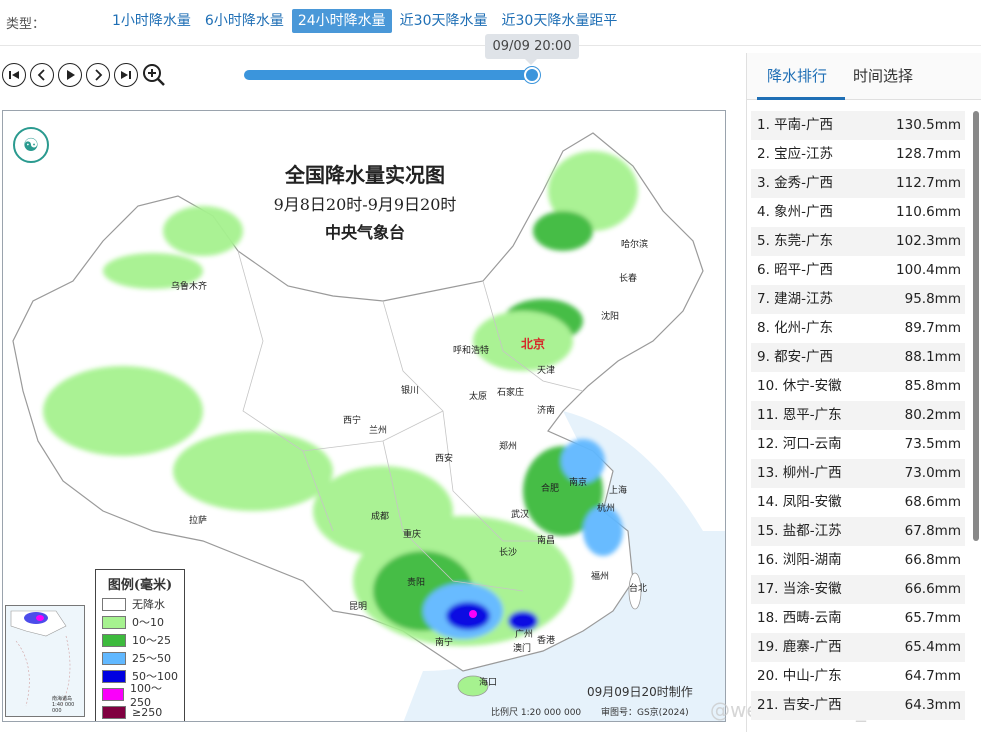 The image size is (981, 732). What do you see at coordinates (858, 589) in the screenshot?
I see `ranking-row: 17. 当涂-安徽 66.6mm` at bounding box center [858, 589].